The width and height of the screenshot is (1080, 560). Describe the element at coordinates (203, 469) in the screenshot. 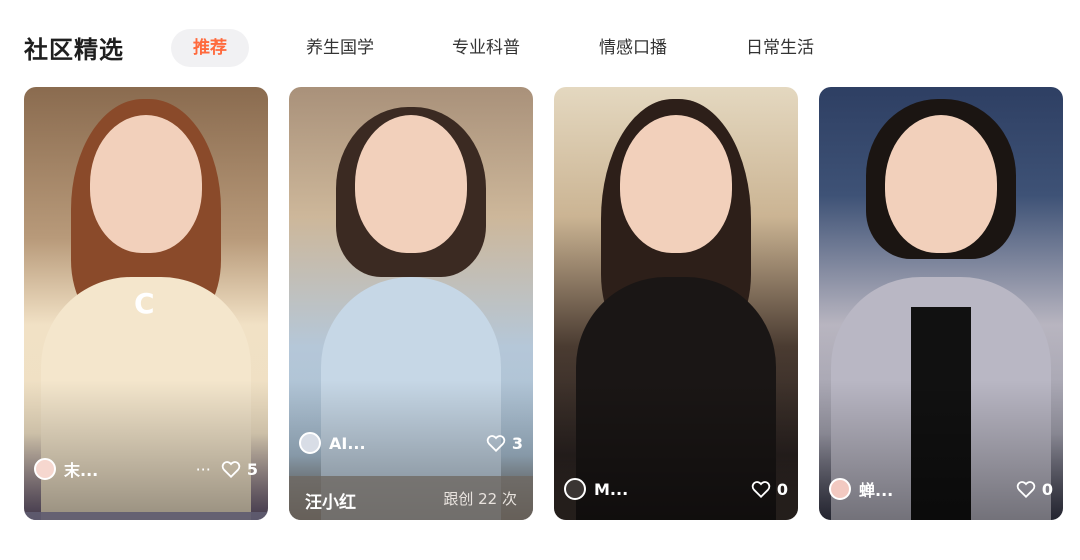

I see `more-icon: ···` at that location.